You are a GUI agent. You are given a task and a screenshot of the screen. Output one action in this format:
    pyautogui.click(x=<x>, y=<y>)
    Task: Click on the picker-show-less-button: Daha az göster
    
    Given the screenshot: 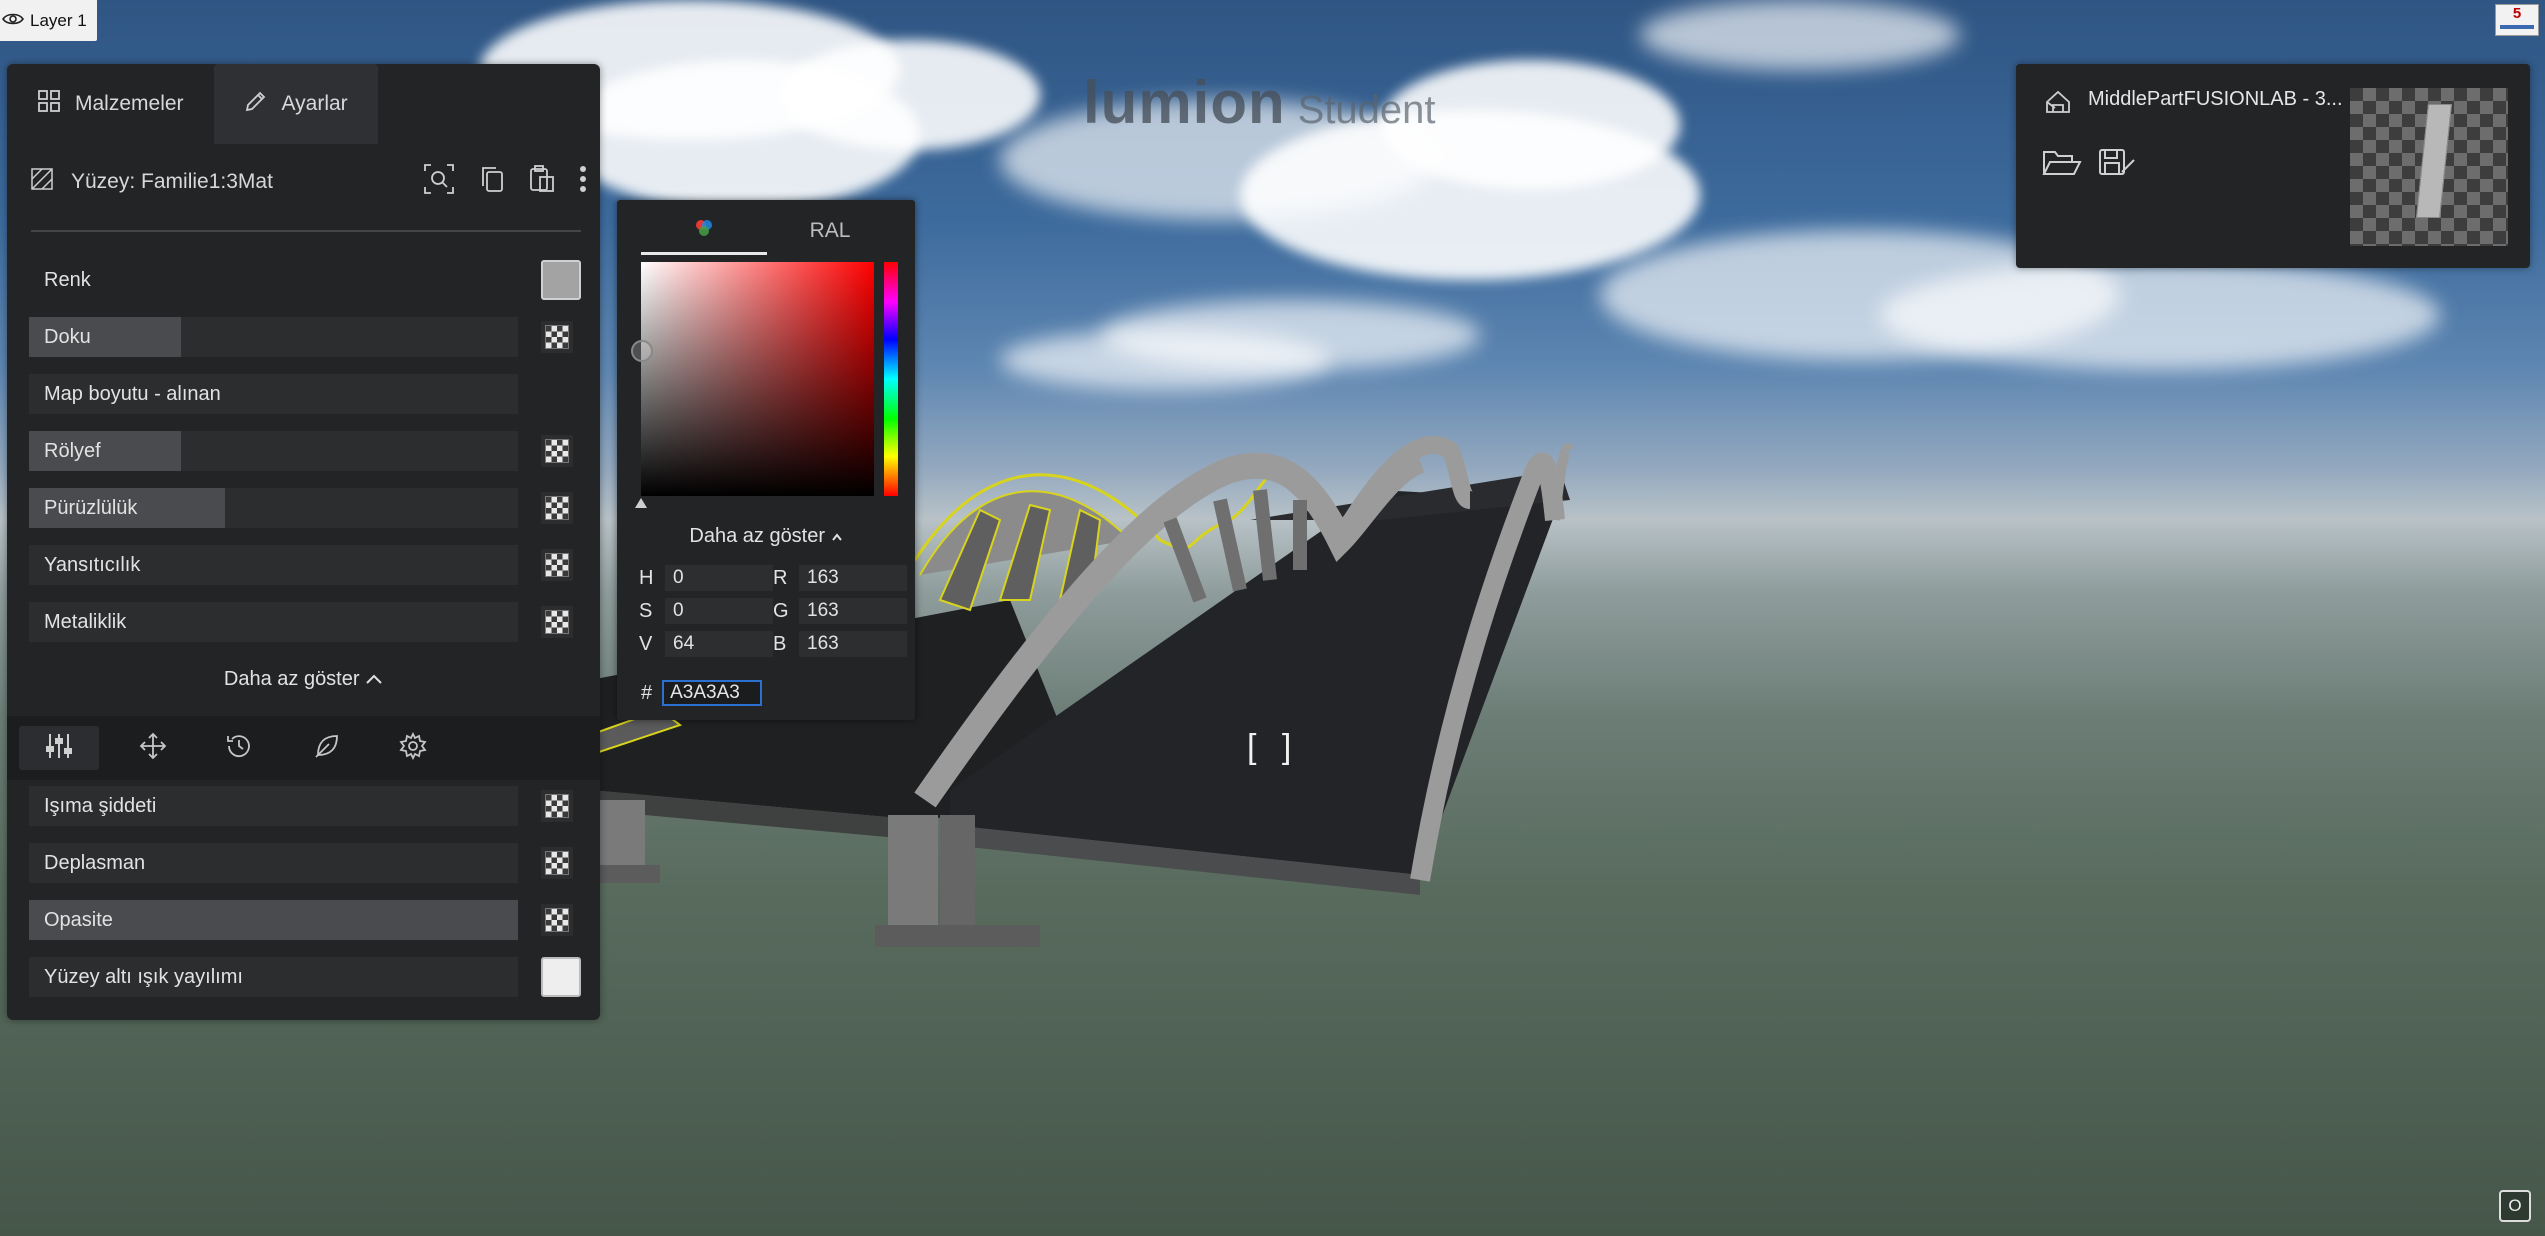 What is the action you would take?
    pyautogui.click(x=766, y=536)
    